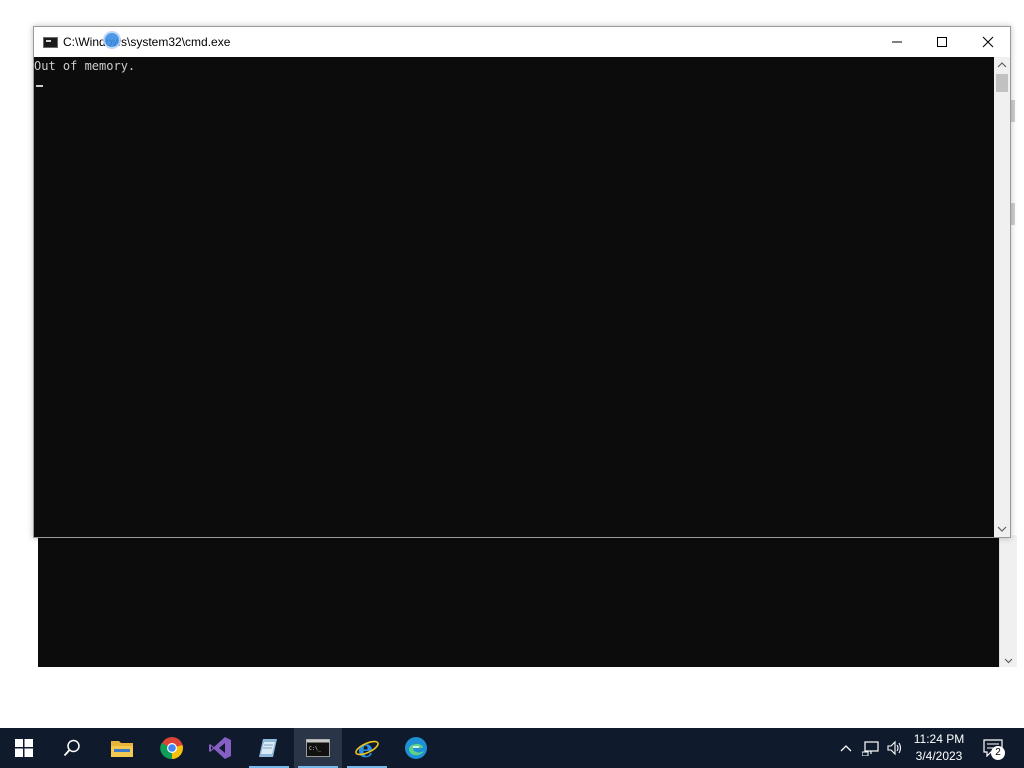  What do you see at coordinates (1008, 601) in the screenshot?
I see `background-scrollbar` at bounding box center [1008, 601].